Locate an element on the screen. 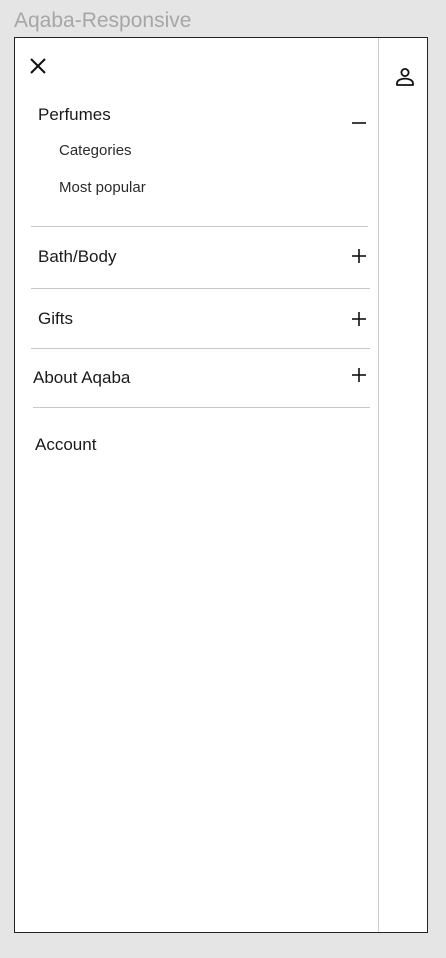 The image size is (446, 958). menu-item-account: Account is located at coordinates (65, 445).